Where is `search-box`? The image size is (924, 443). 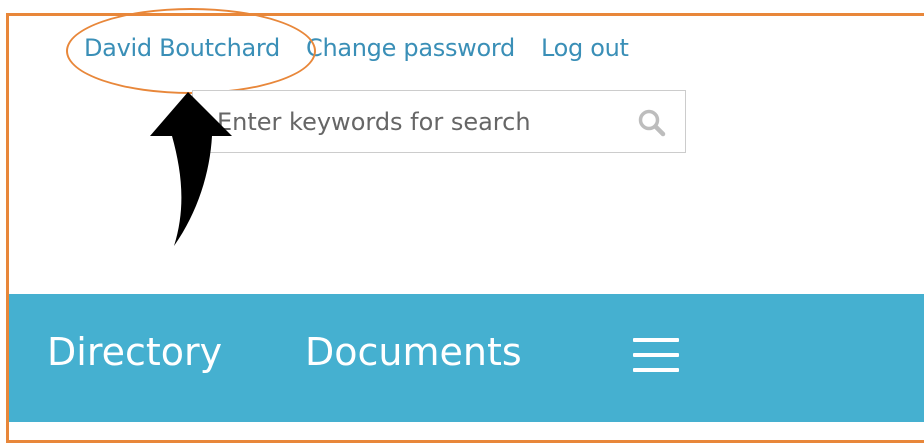
search-box is located at coordinates (439, 121).